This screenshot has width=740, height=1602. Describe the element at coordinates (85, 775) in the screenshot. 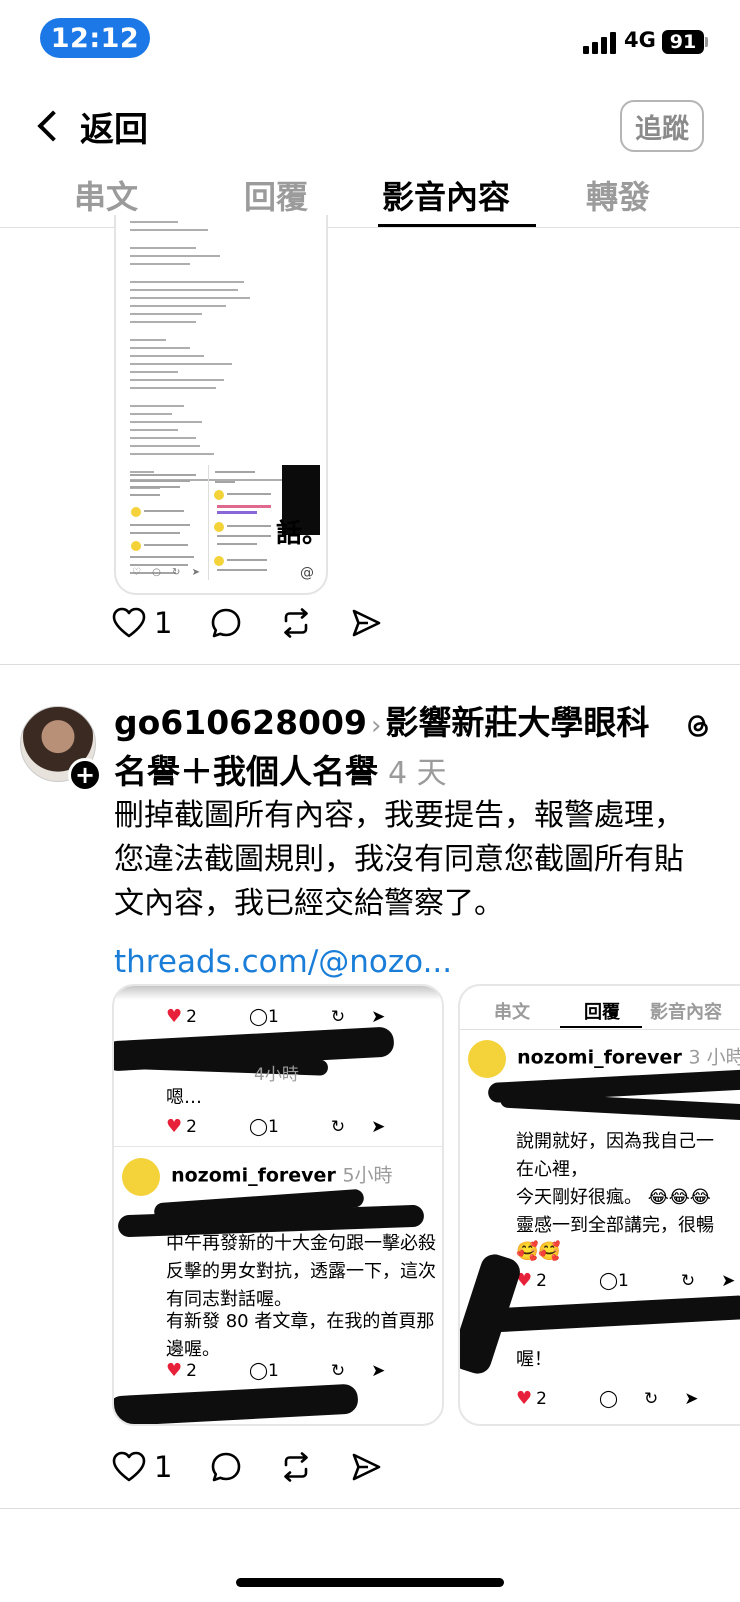

I see `follow-plus-icon: +` at that location.